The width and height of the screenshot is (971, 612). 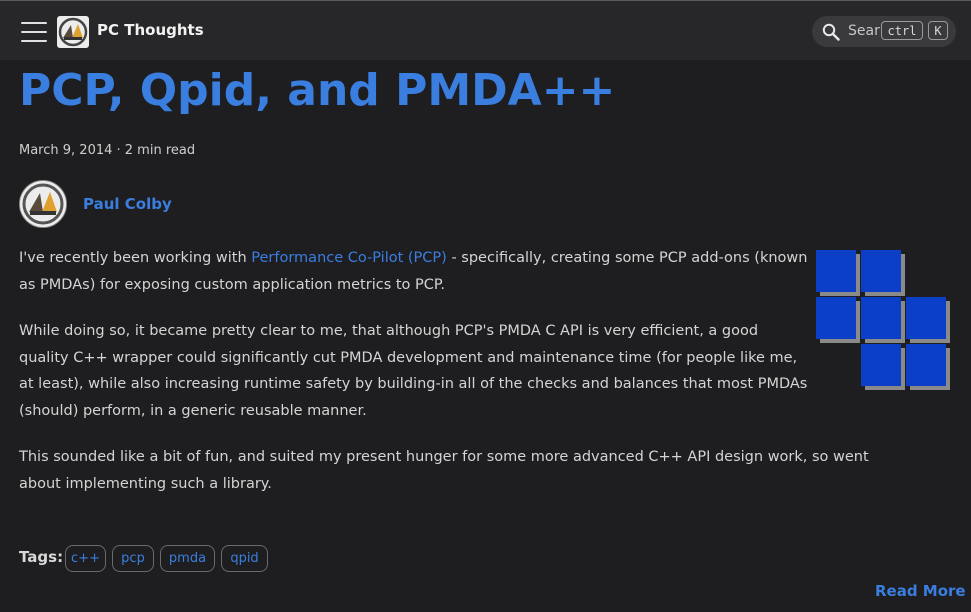 What do you see at coordinates (938, 30) in the screenshot?
I see `shortcut-key-k: K` at bounding box center [938, 30].